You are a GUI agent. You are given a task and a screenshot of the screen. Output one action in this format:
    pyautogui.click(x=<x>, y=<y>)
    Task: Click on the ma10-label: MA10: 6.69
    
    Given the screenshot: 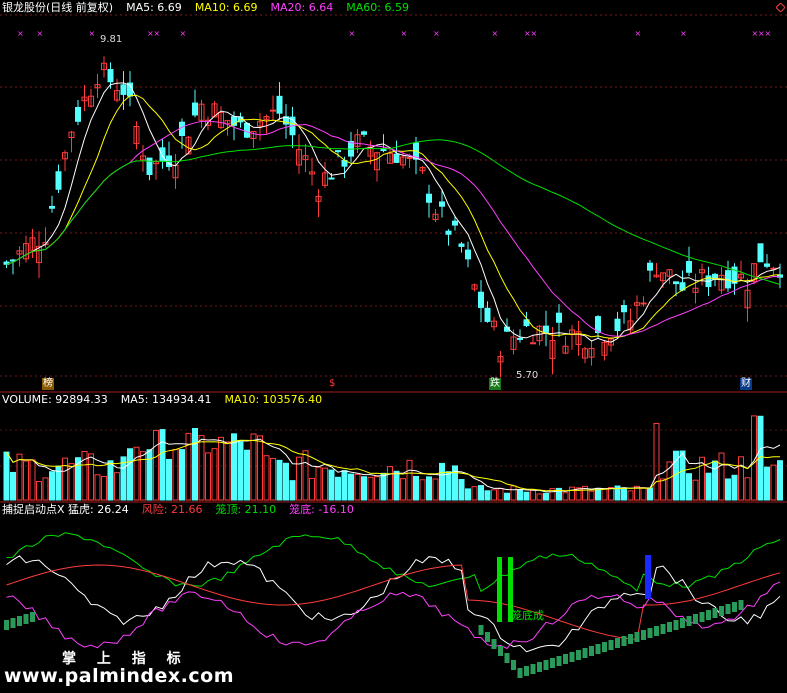 What is the action you would take?
    pyautogui.click(x=226, y=7)
    